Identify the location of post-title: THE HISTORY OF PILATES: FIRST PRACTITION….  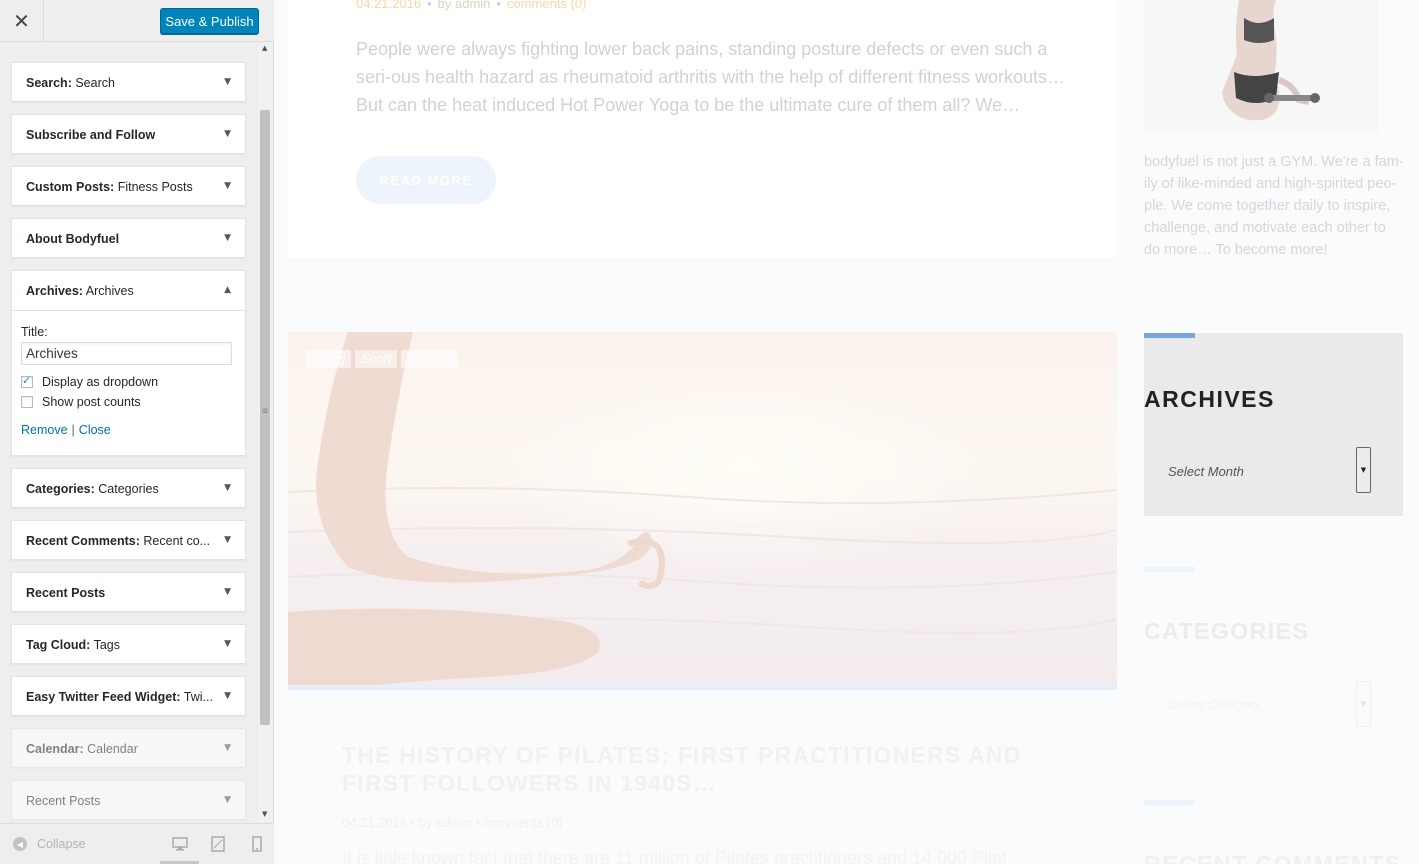
(692, 769).